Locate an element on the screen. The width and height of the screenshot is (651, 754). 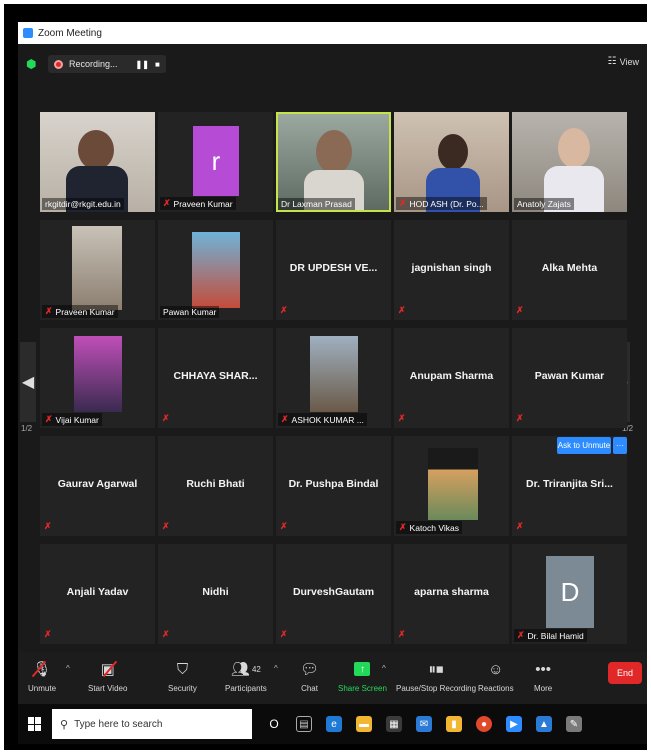
store-icon: ▦ is located at coordinates (394, 724).